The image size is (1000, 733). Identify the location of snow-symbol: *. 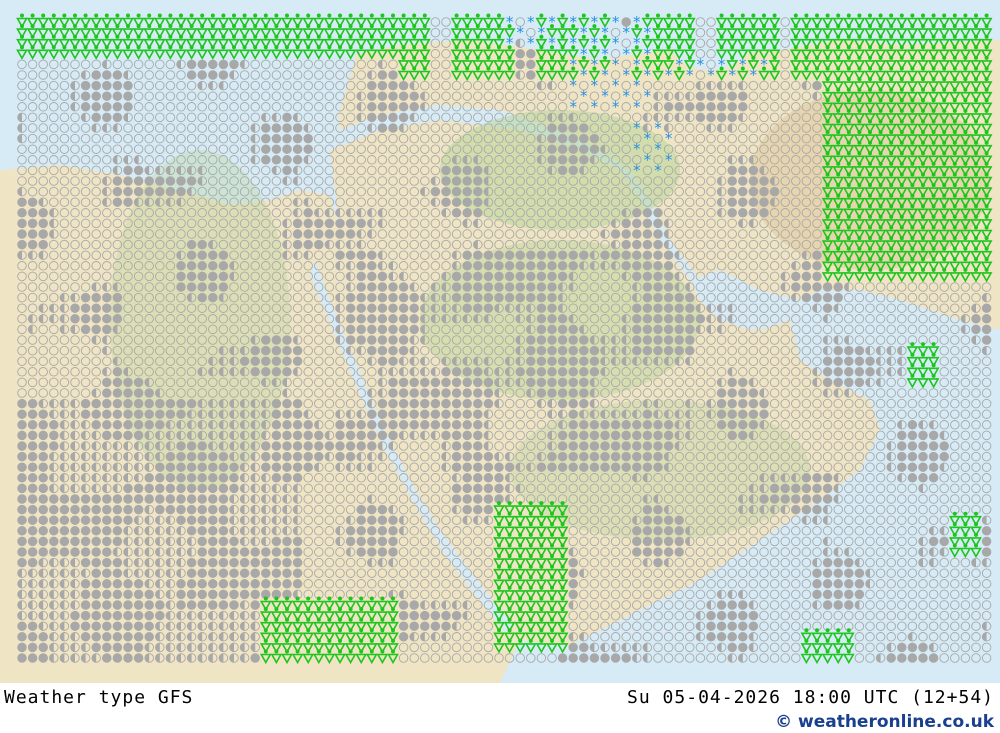
(552, 22).